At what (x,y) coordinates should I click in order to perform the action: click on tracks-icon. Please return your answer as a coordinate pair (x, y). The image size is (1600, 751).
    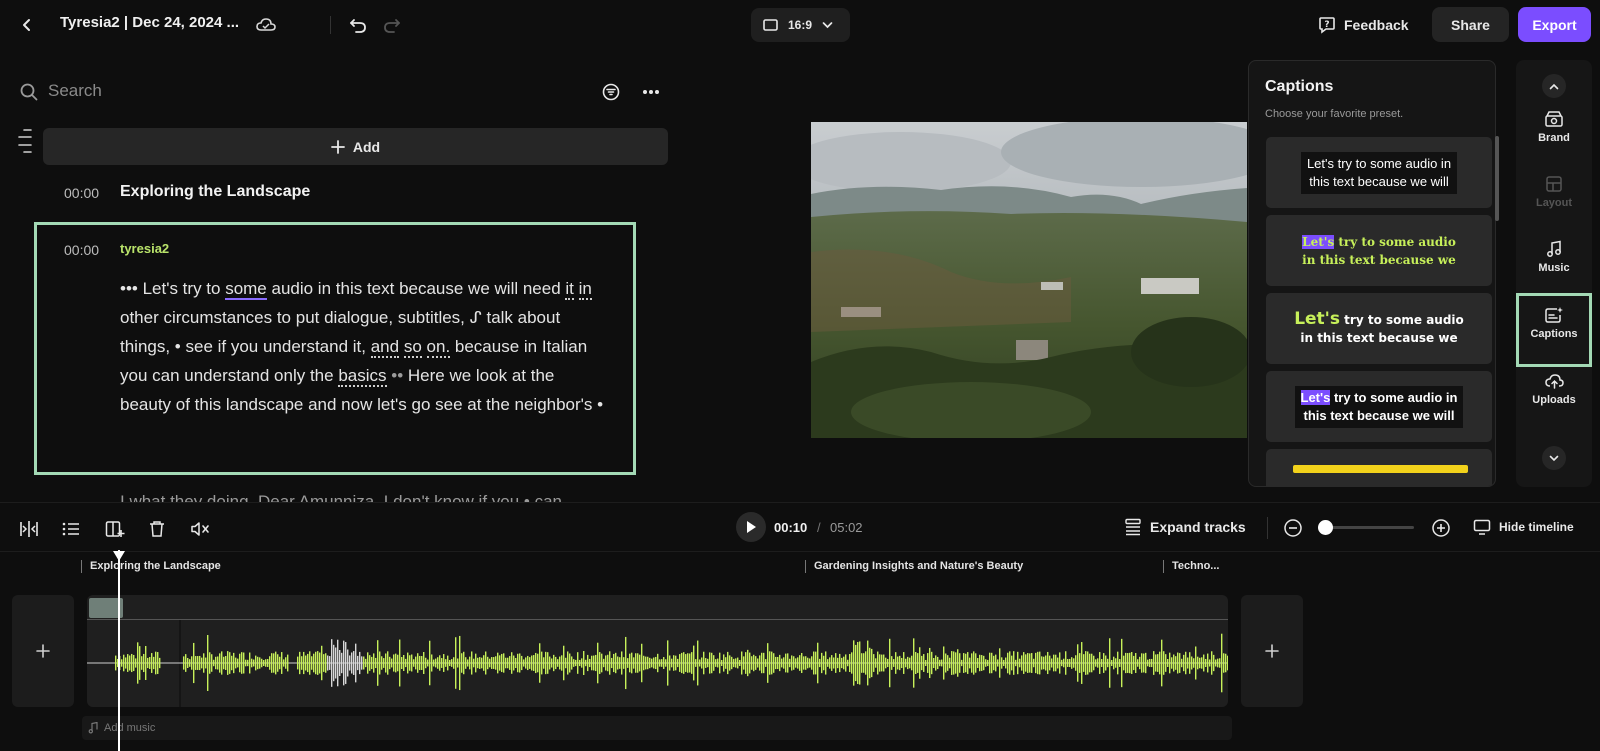
    Looking at the image, I should click on (1133, 527).